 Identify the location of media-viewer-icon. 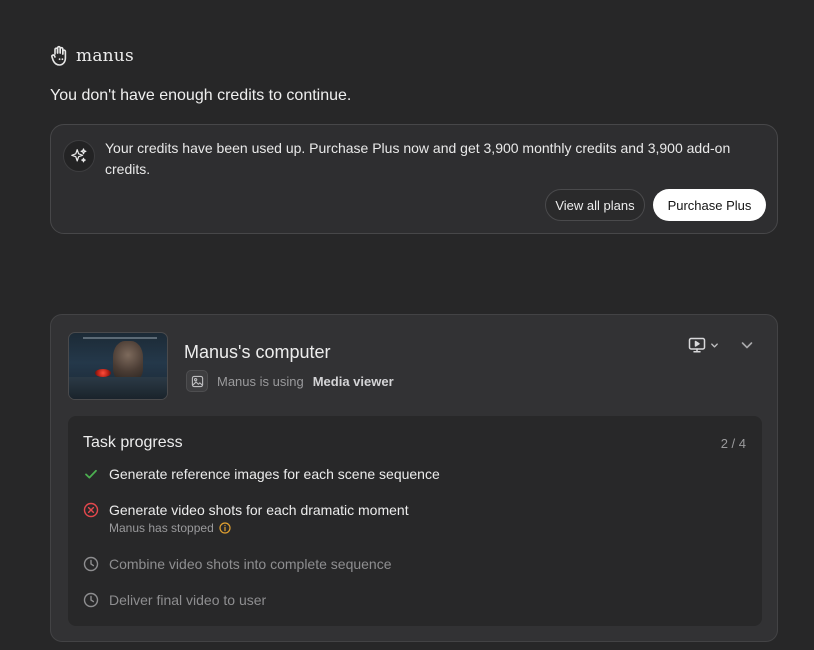
(197, 381).